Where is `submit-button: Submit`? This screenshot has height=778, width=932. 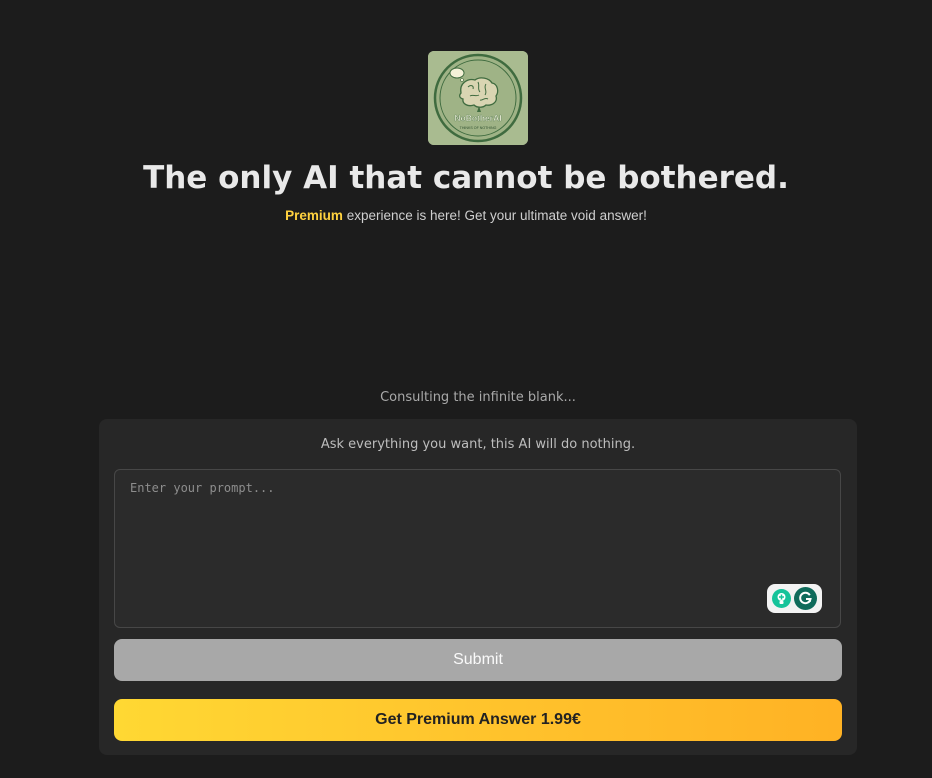 submit-button: Submit is located at coordinates (478, 660).